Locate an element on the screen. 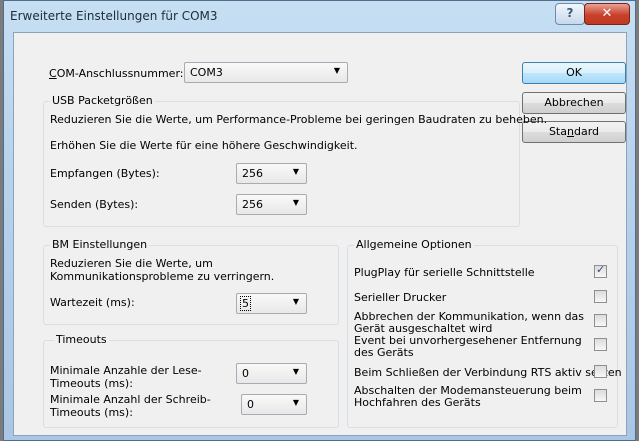 The image size is (639, 441). send-bytes-value: 256 is located at coordinates (252, 204).